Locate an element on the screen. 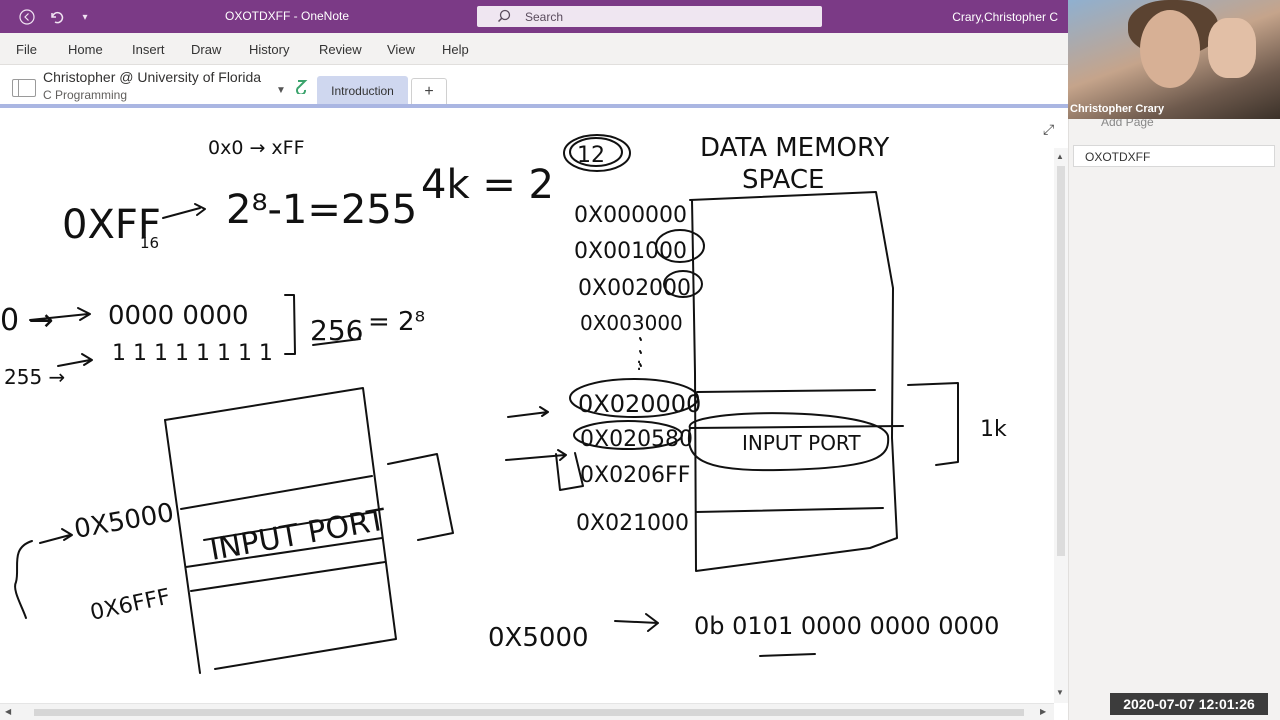 The image size is (1280, 720). ink-256: 256 is located at coordinates (336, 330).